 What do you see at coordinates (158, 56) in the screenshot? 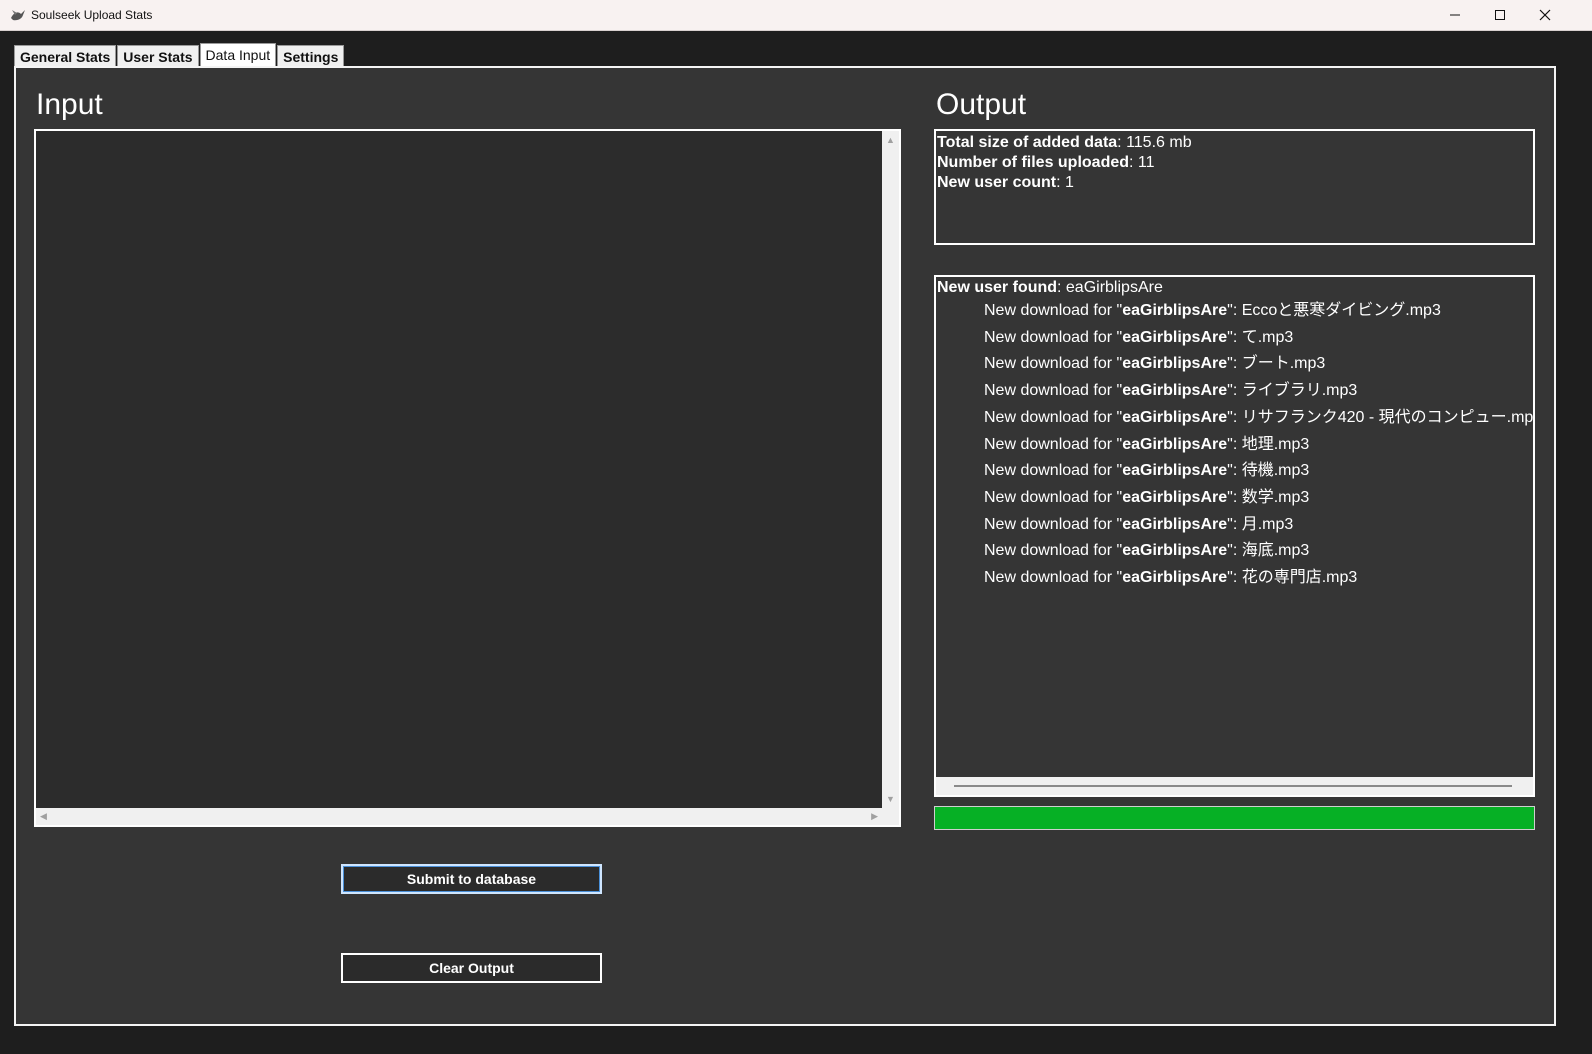
I see `tab-user-stats: User Stats` at bounding box center [158, 56].